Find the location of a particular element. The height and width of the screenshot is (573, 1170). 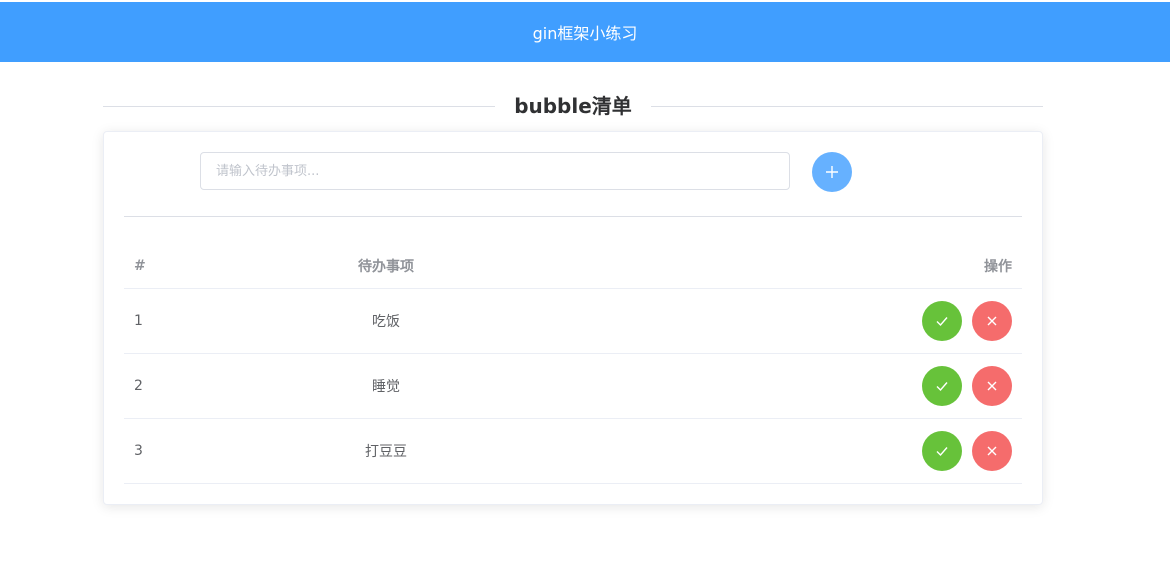

header-title: gin框架小练习 is located at coordinates (585, 33).